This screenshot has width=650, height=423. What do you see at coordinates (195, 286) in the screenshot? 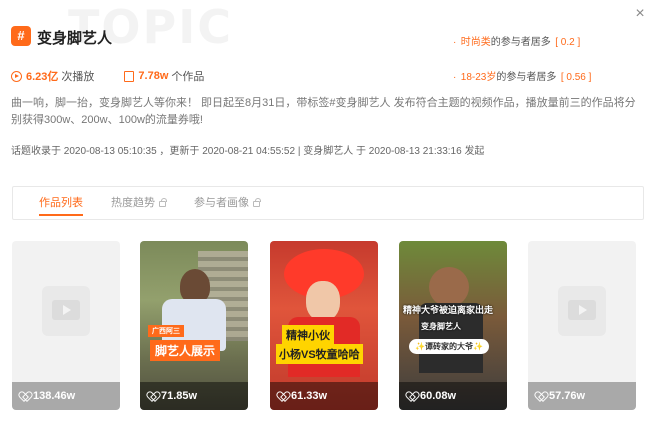
I see `thumbnail-person-head` at bounding box center [195, 286].